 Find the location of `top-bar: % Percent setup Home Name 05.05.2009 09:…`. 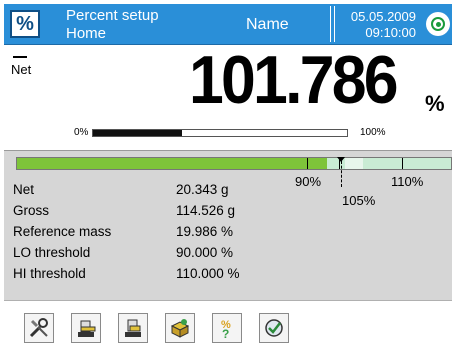

top-bar: % Percent setup Home Name 05.05.2009 09:… is located at coordinates (228, 24).